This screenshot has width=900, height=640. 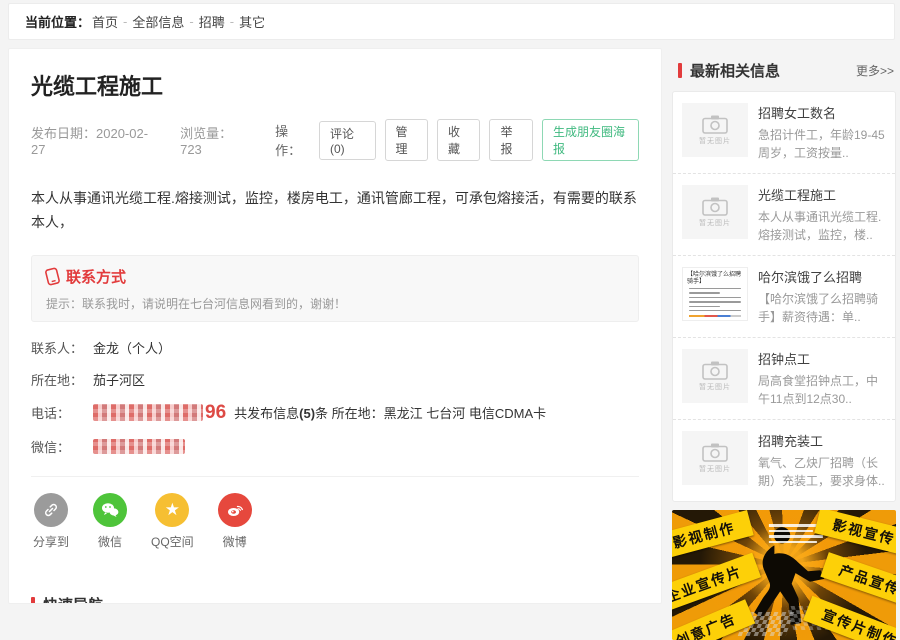 I want to click on contact-box: 联系方式 提示：联系我时，请说明在七台河信息网看到的，谢谢！, so click(x=335, y=288).